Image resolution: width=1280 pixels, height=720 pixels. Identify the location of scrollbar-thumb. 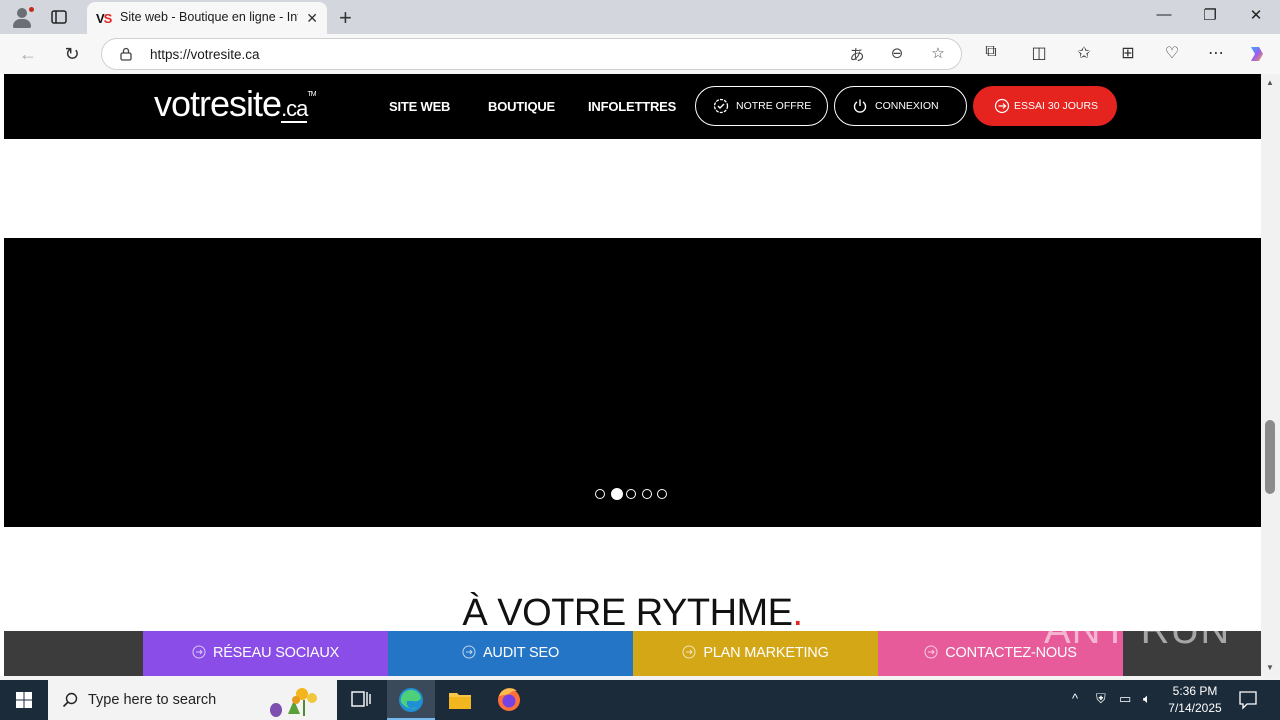
(1270, 457).